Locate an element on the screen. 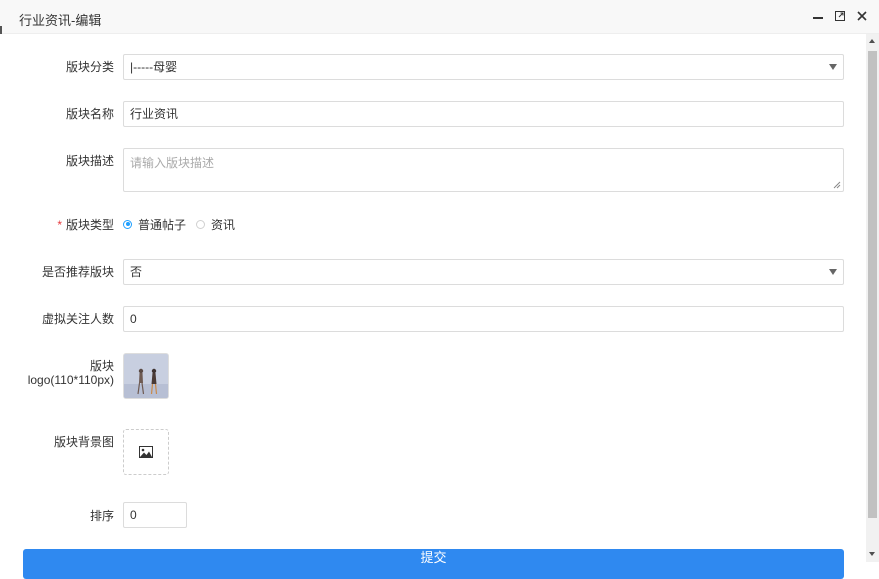  type-radio-group: 普通帖子 资讯 is located at coordinates (181, 224).